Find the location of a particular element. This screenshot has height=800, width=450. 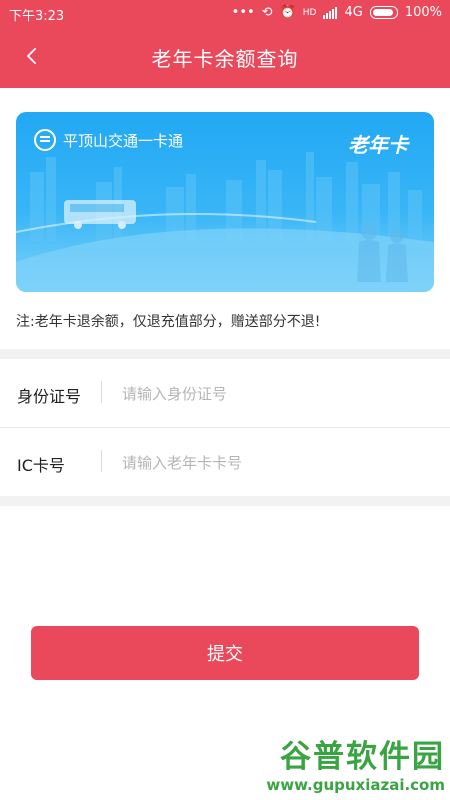

network-type: 4G is located at coordinates (353, 12).